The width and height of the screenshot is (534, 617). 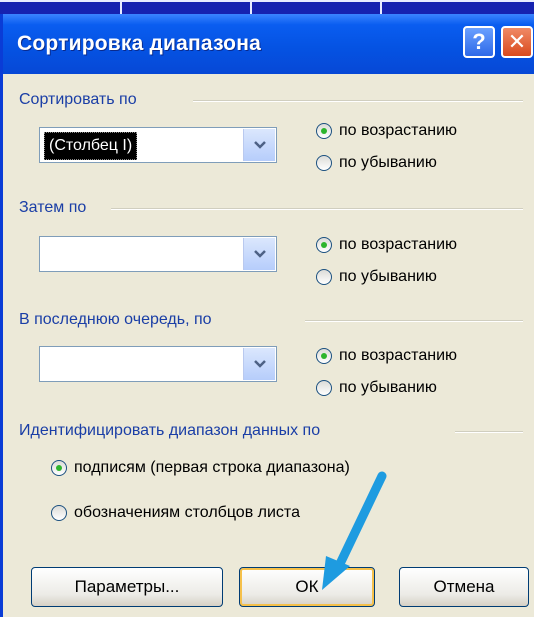 I want to click on identify-columns-radio: обозначениям столбцов листа, so click(x=175, y=513).